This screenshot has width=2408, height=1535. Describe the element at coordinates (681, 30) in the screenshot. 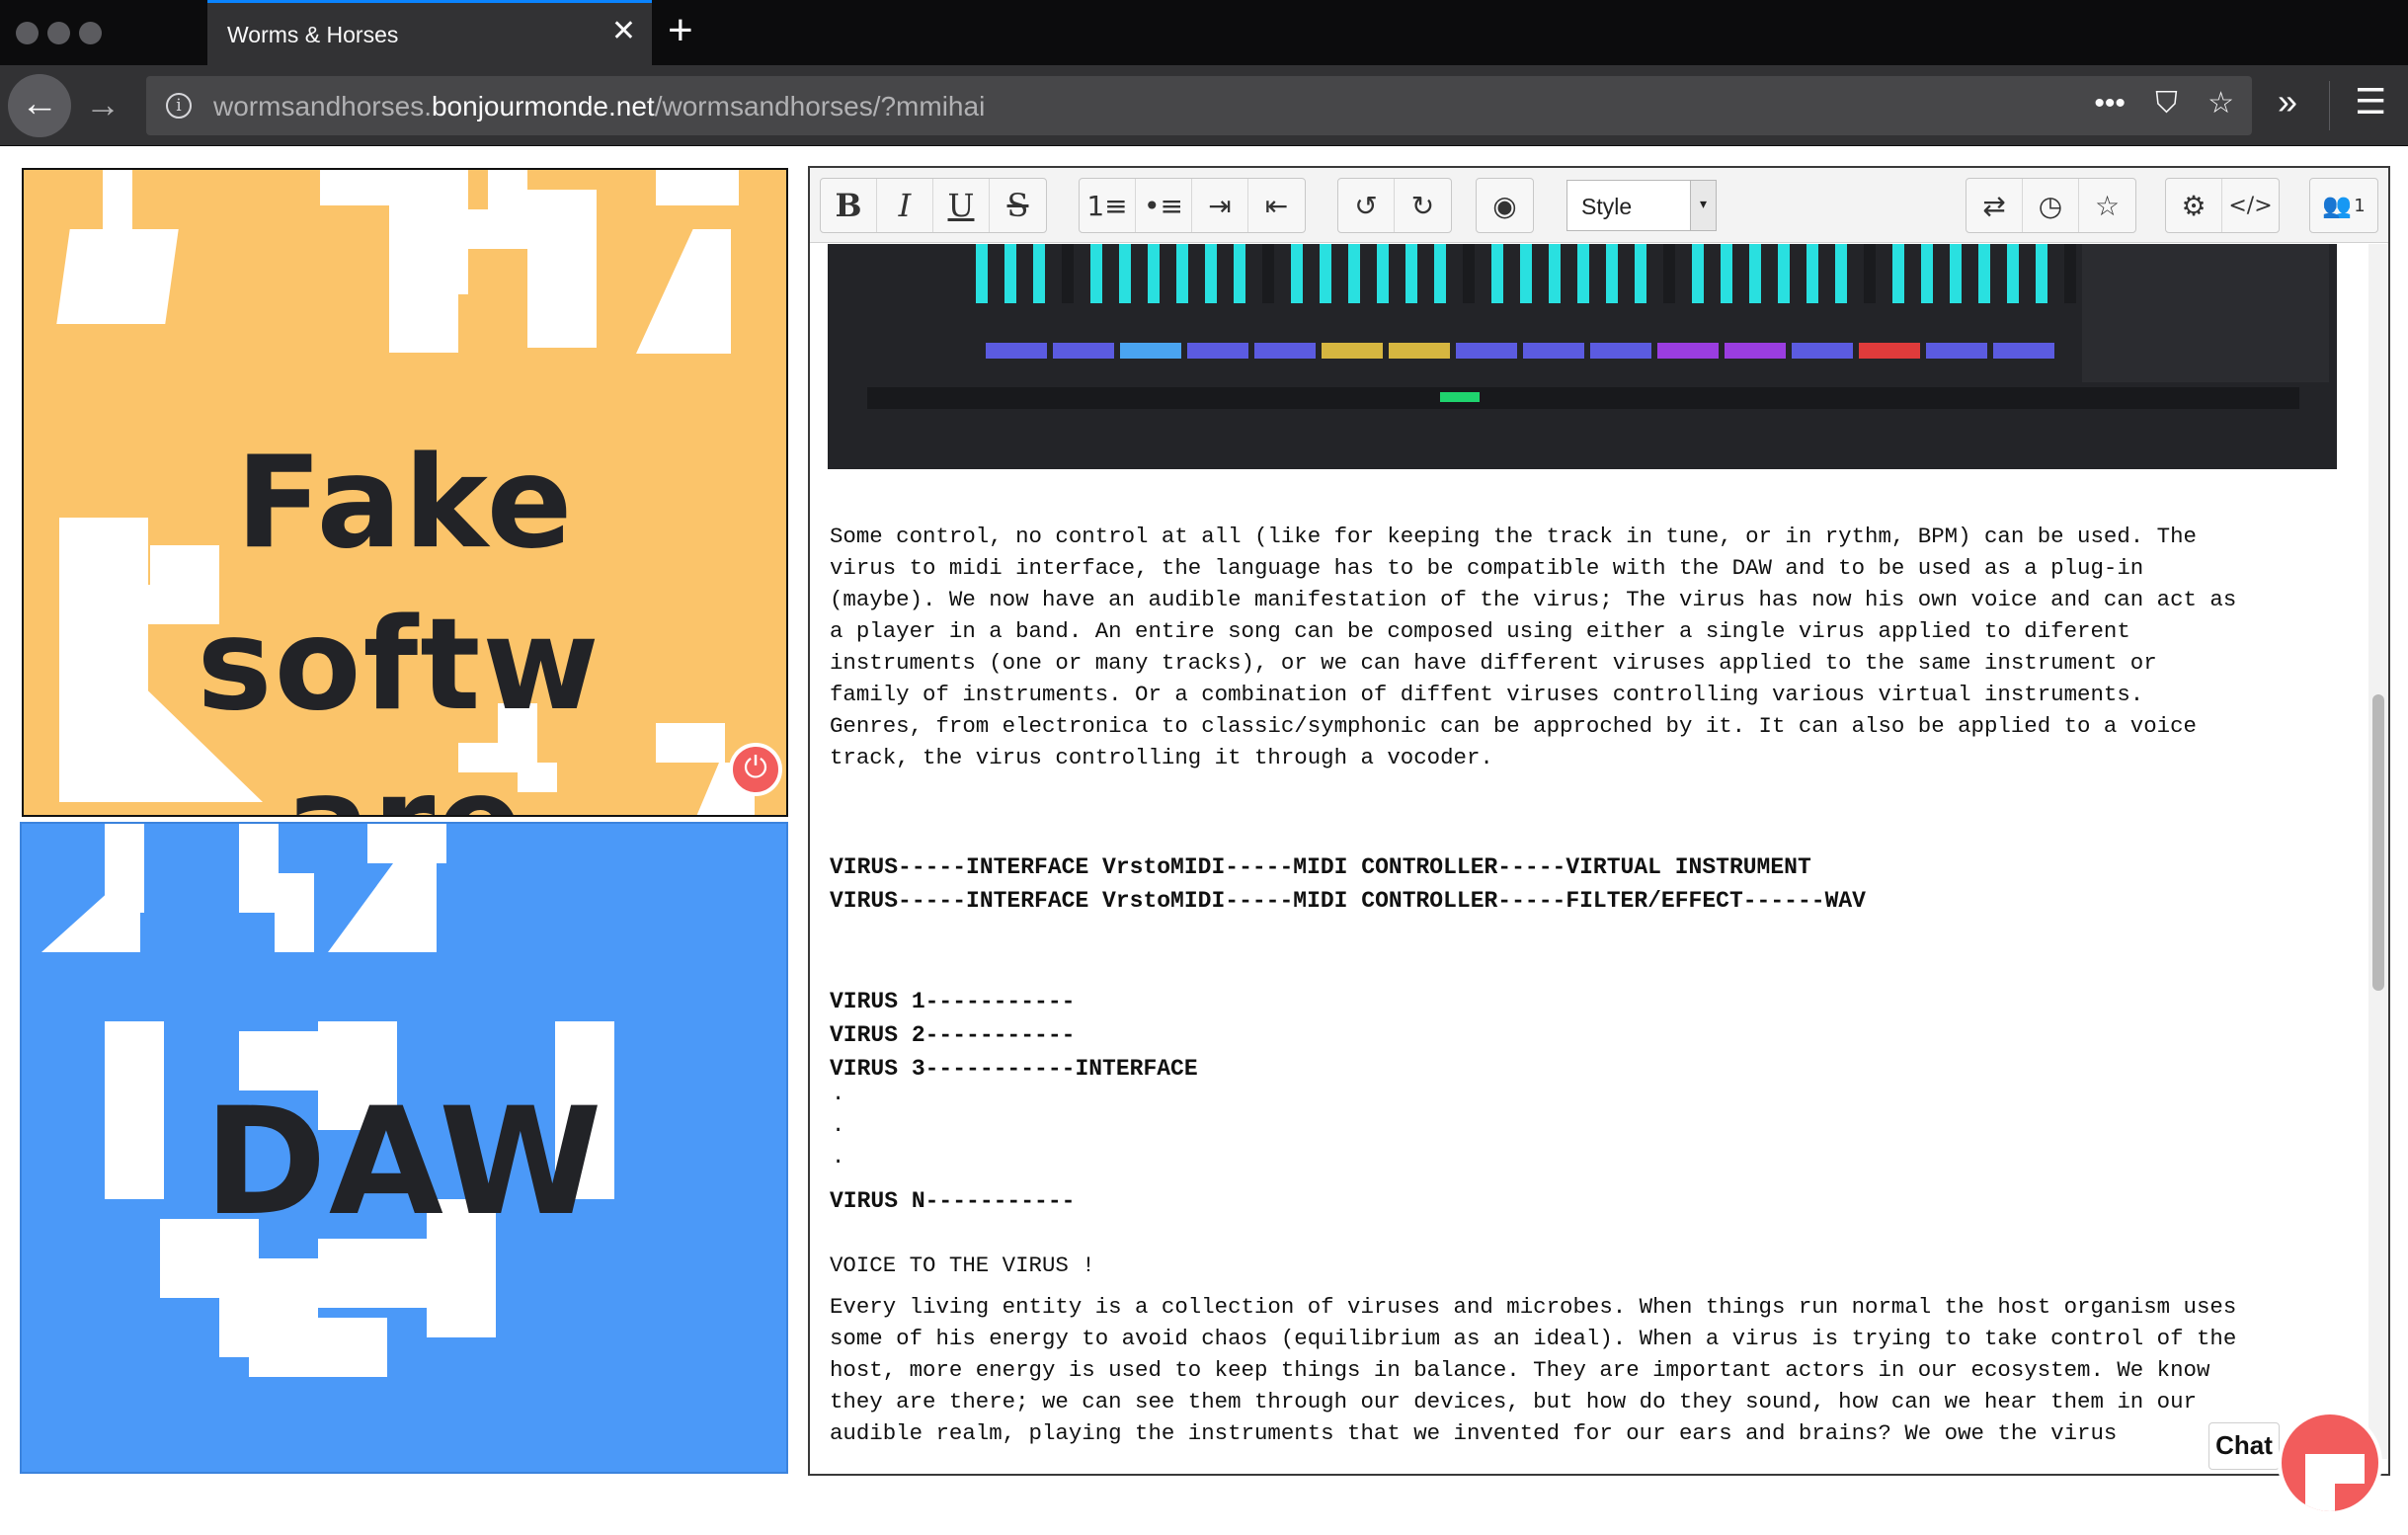

I see `new-tab-button: +` at that location.